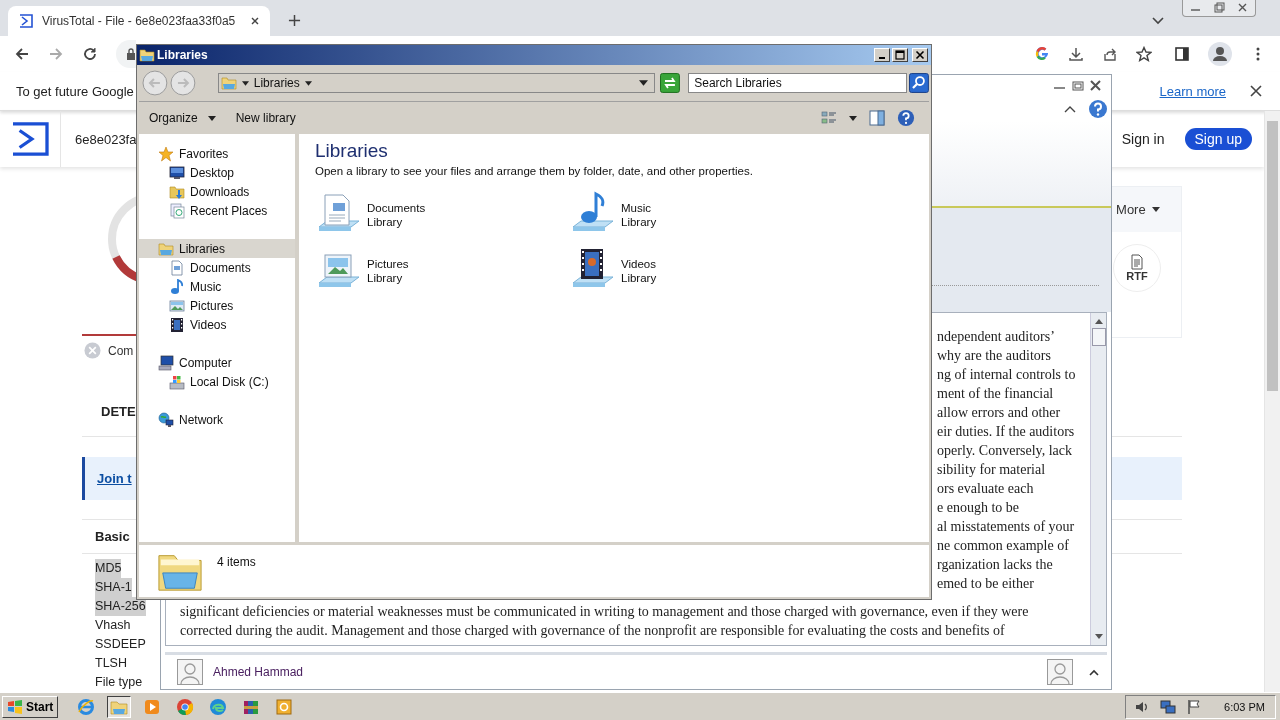 This screenshot has width=1280, height=720. What do you see at coordinates (217, 286) in the screenshot?
I see `nav-item: Music` at bounding box center [217, 286].